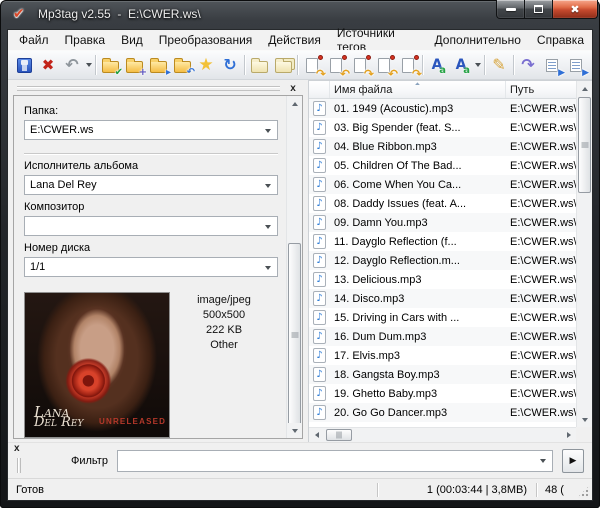  Describe the element at coordinates (573, 460) in the screenshot. I see `filter-apply-button: ▶` at that location.